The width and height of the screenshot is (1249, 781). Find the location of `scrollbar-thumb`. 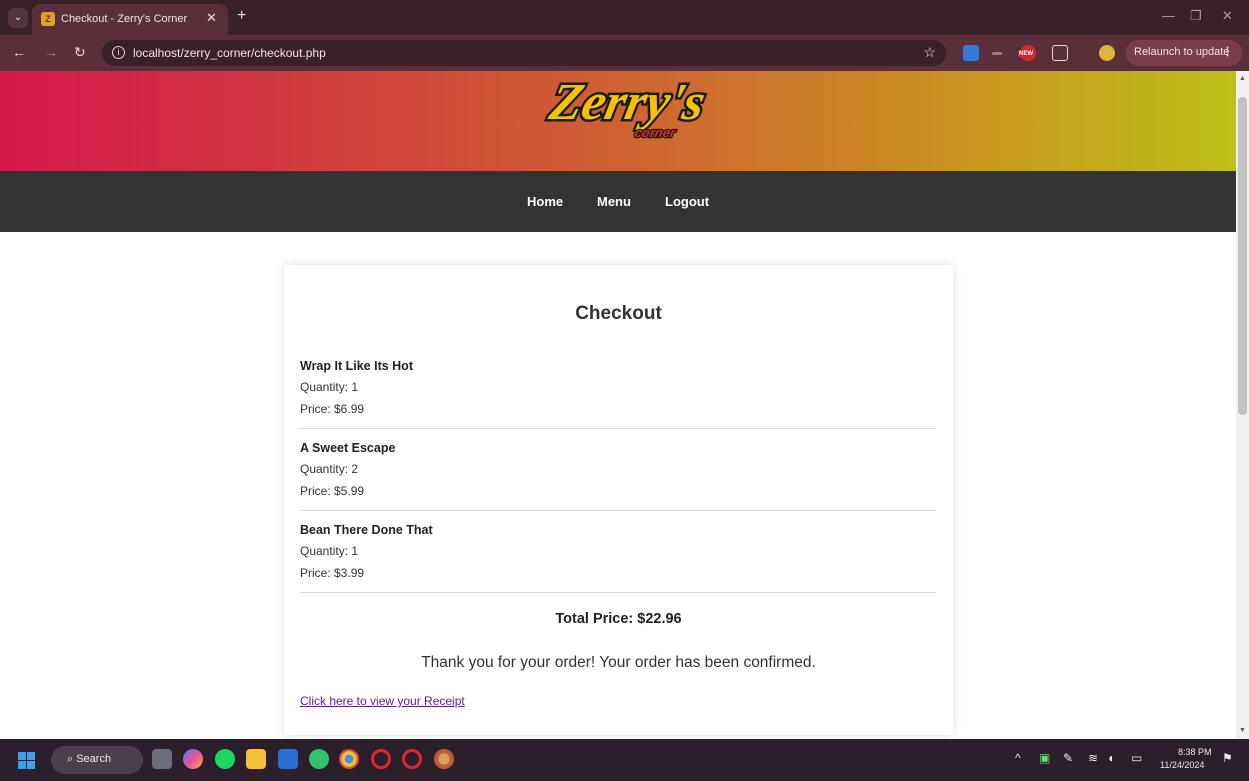

scrollbar-thumb is located at coordinates (1242, 256).